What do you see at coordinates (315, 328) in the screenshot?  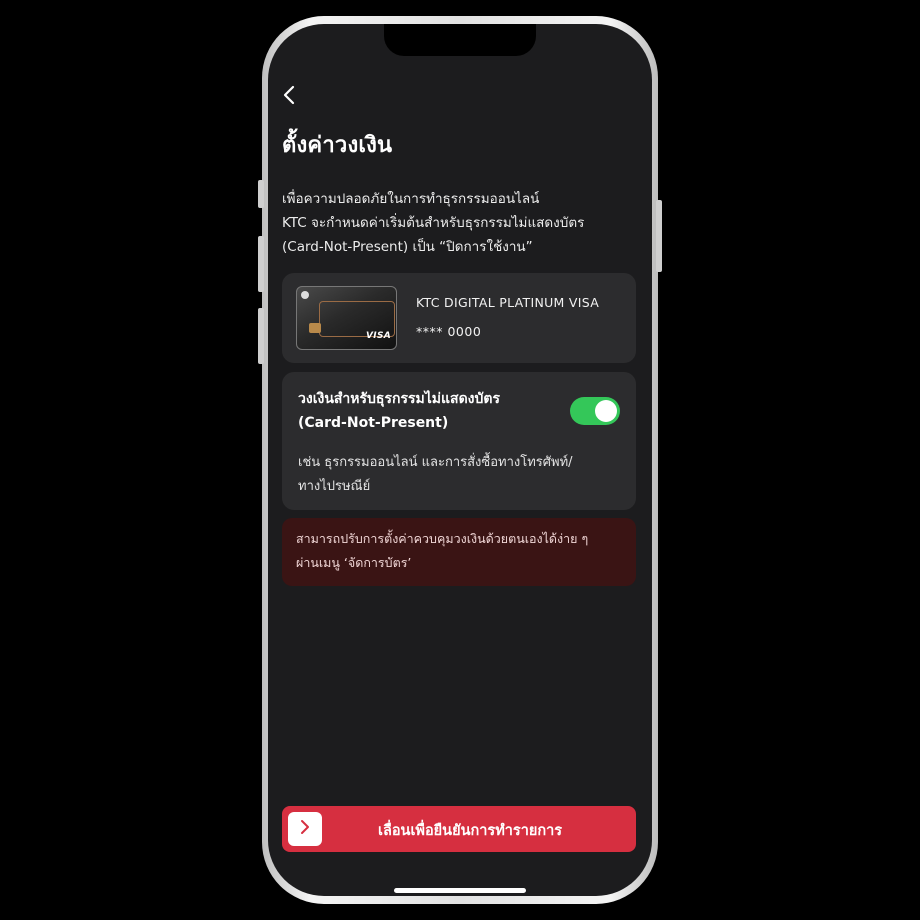 I see `card-chip-icon` at bounding box center [315, 328].